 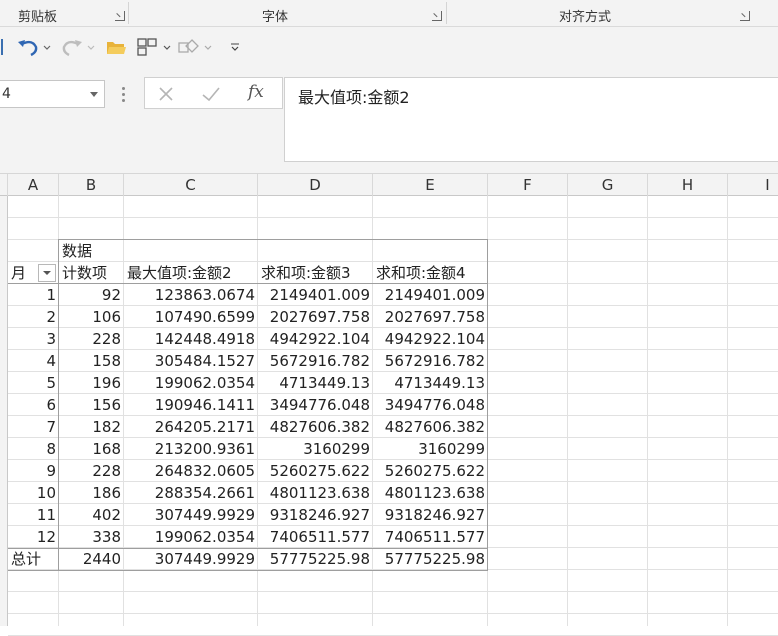 I want to click on pivot-cell-sum-amount3: 7406511.577, so click(x=315, y=537).